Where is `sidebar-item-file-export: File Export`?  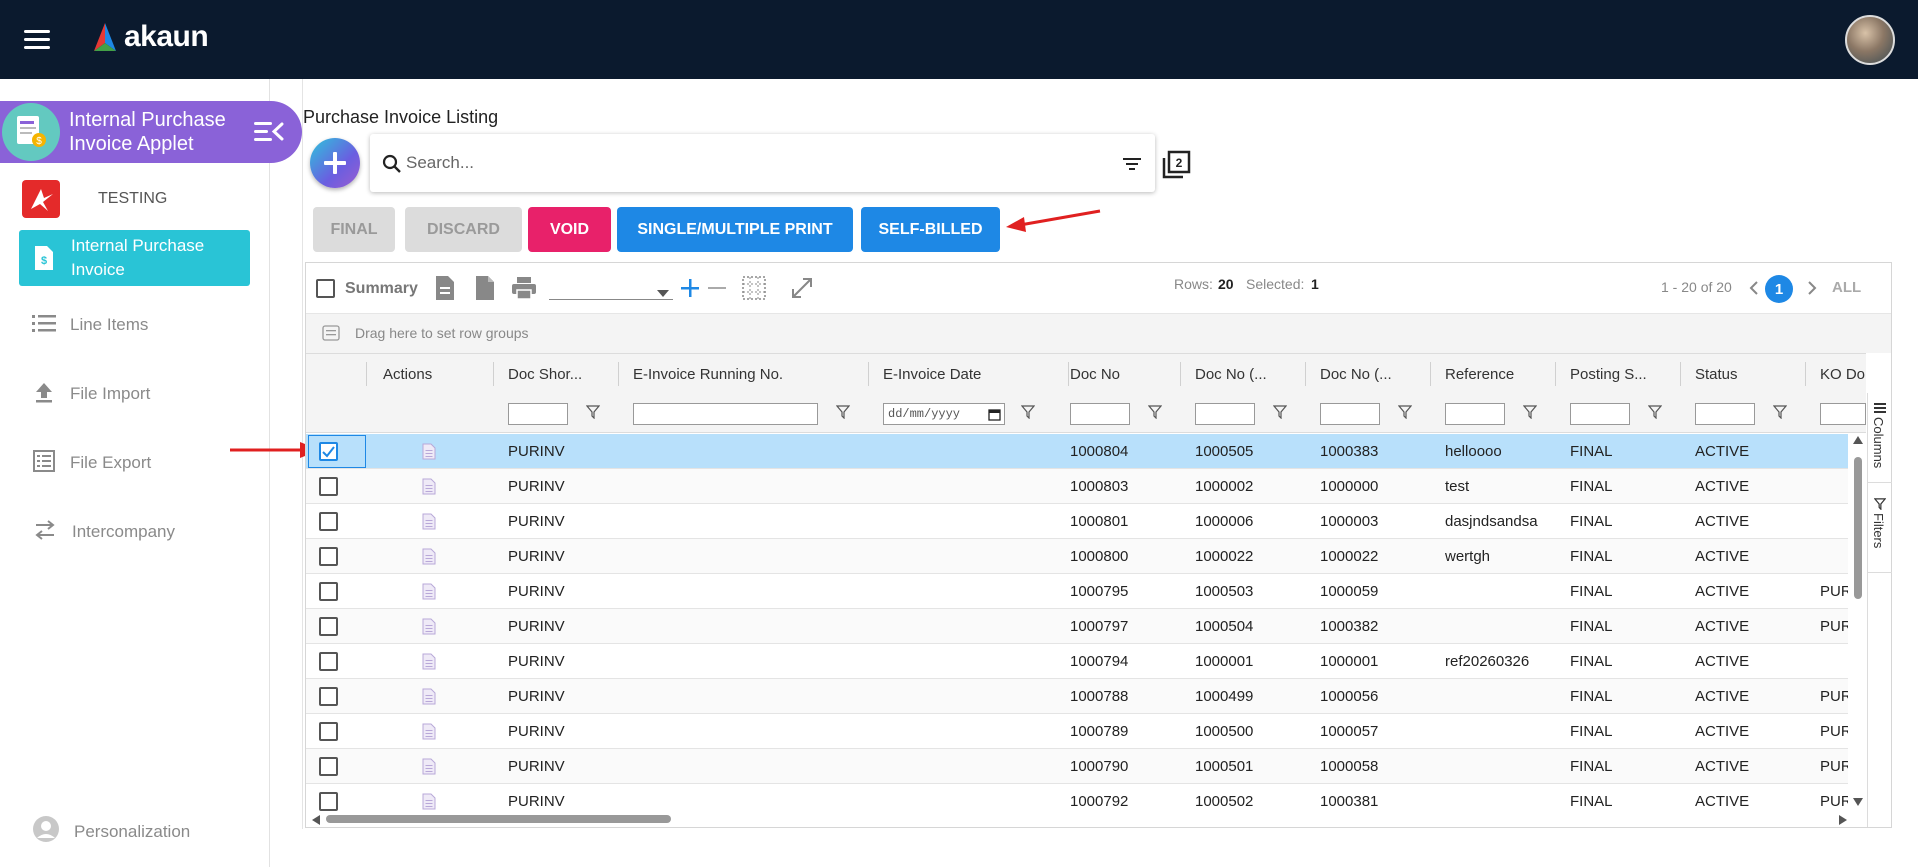
sidebar-item-file-export: File Export is located at coordinates (91, 463).